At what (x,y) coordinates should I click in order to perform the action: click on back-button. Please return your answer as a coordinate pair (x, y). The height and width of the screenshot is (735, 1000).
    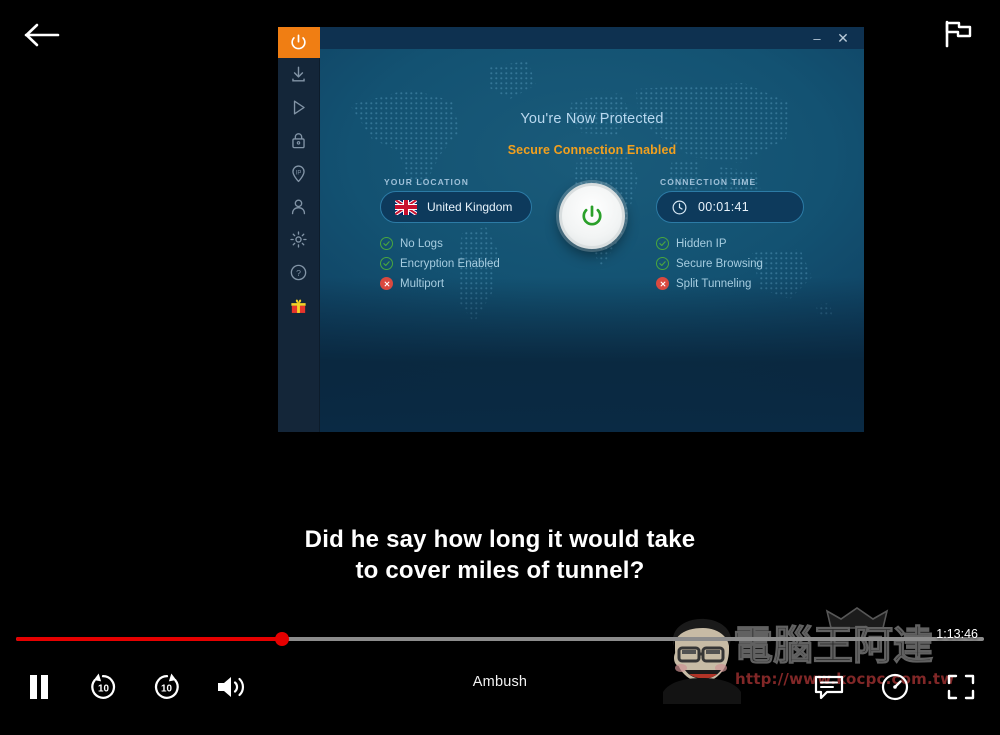
    Looking at the image, I should click on (42, 35).